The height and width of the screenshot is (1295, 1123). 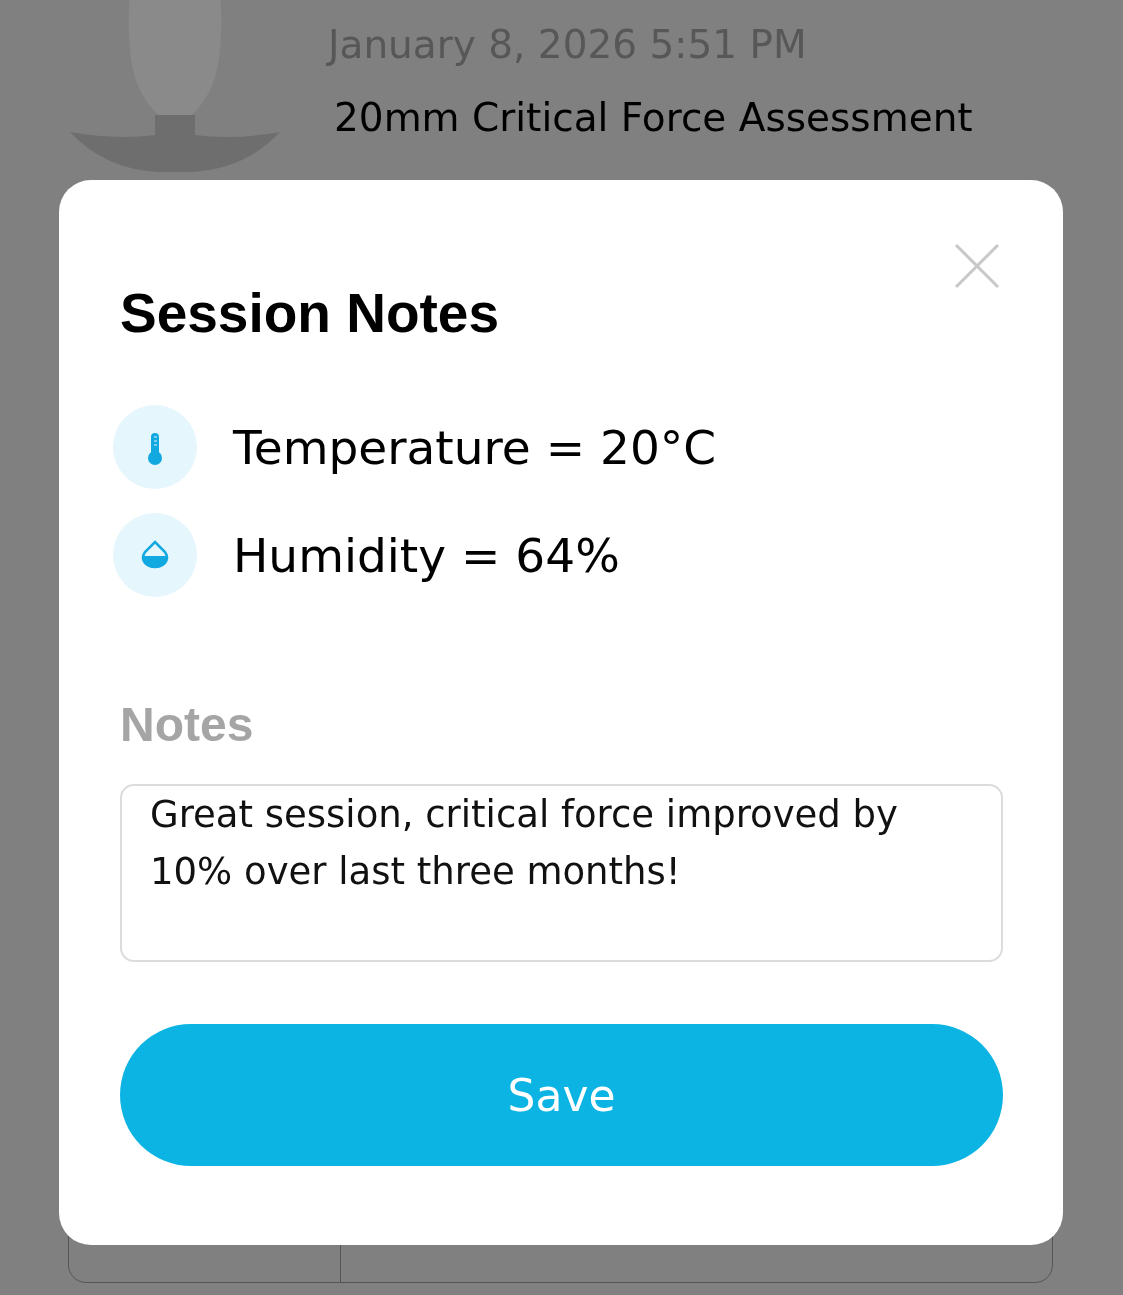 What do you see at coordinates (653, 117) in the screenshot?
I see `session-title: 20mm Critical Force Assessment` at bounding box center [653, 117].